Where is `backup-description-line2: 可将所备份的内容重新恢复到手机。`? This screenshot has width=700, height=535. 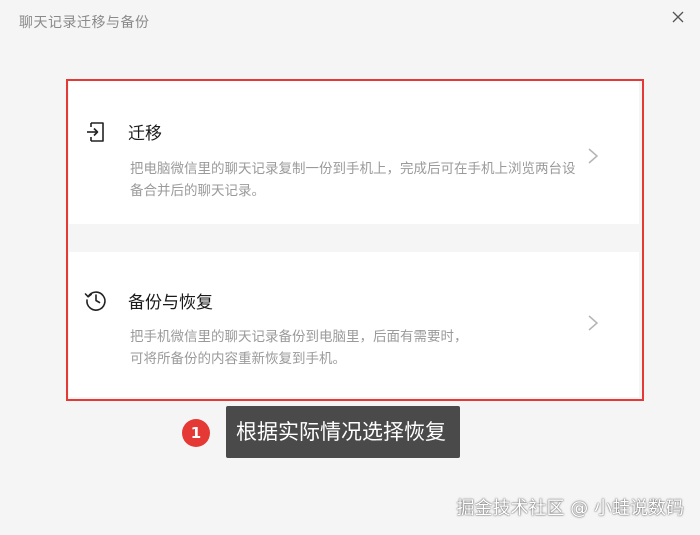
backup-description-line2: 可将所备份的内容重新恢复到手机。 is located at coordinates (238, 359).